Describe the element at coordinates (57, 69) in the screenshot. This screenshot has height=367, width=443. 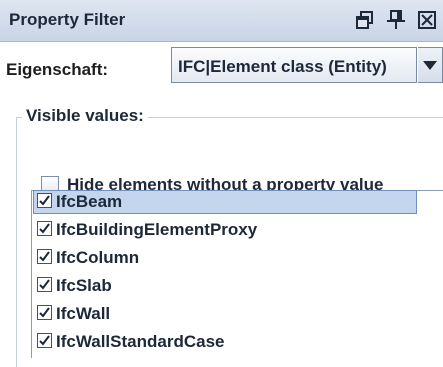
I see `property-label: Eigenschaft:` at that location.